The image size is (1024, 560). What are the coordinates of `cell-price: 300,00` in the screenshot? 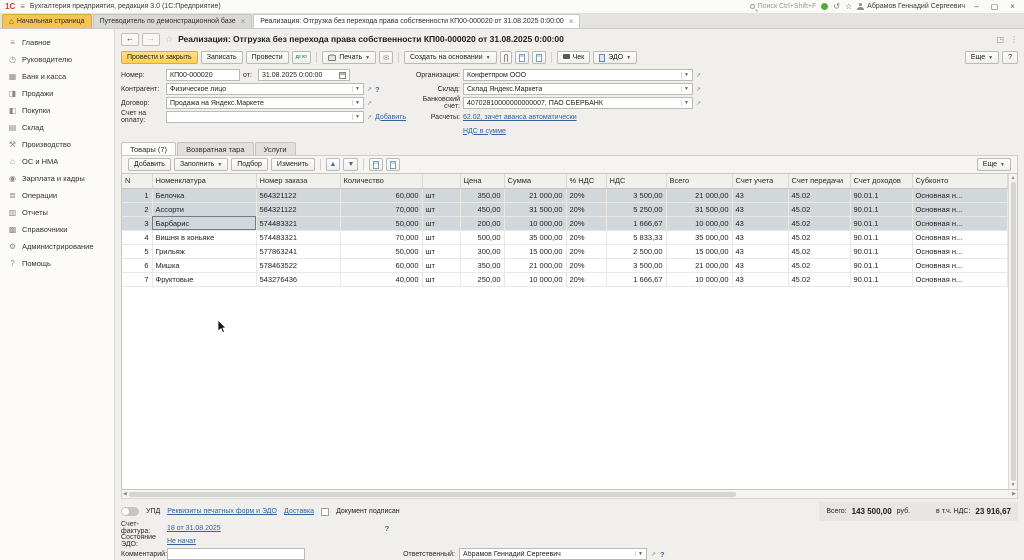 It's located at (482, 251).